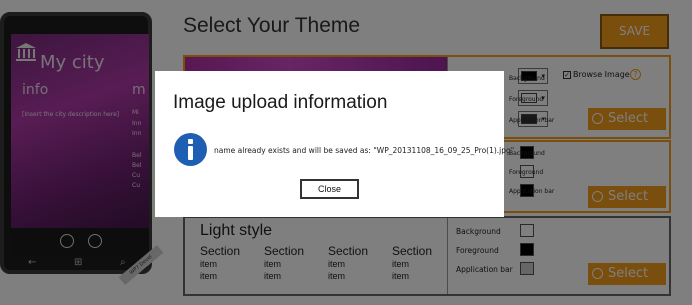  Describe the element at coordinates (329, 189) in the screenshot. I see `close-button: Close` at that location.